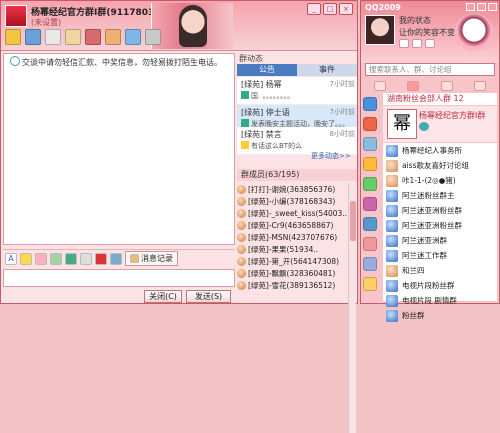 Image resolution: width=500 pixels, height=433 pixels. What do you see at coordinates (446, 86) in the screenshot?
I see `tab-recent` at bounding box center [446, 86].